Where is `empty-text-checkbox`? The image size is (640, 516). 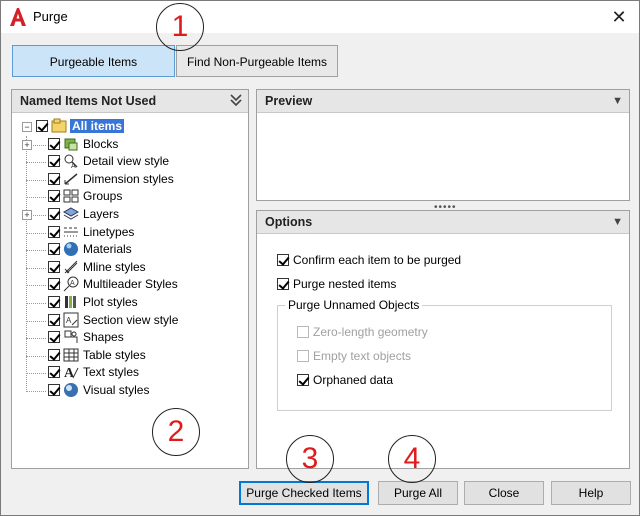
empty-text-checkbox is located at coordinates (303, 356).